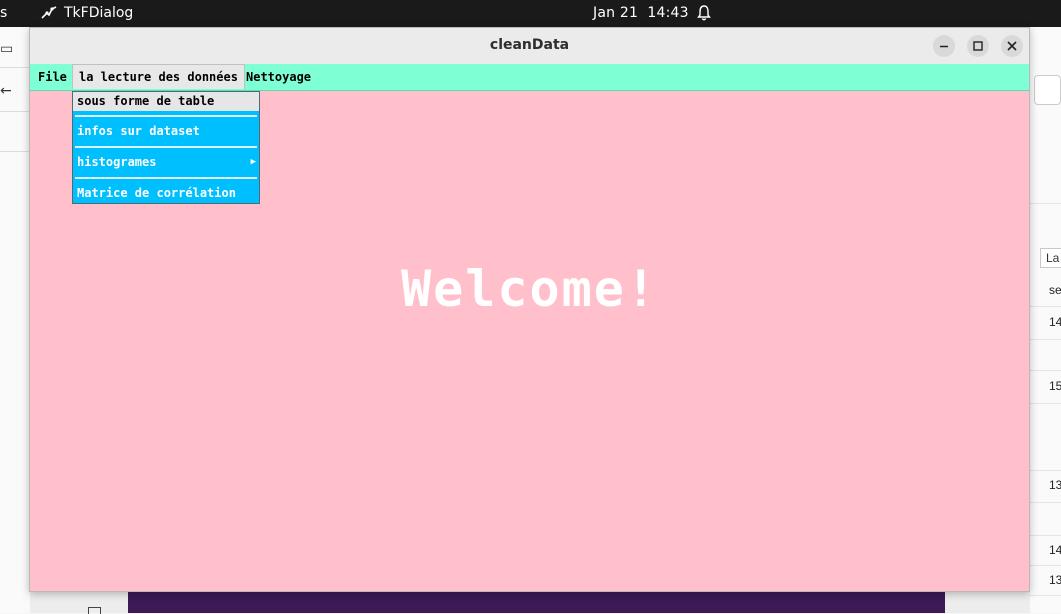 The height and width of the screenshot is (614, 1061). I want to click on close-button, so click(1012, 46).